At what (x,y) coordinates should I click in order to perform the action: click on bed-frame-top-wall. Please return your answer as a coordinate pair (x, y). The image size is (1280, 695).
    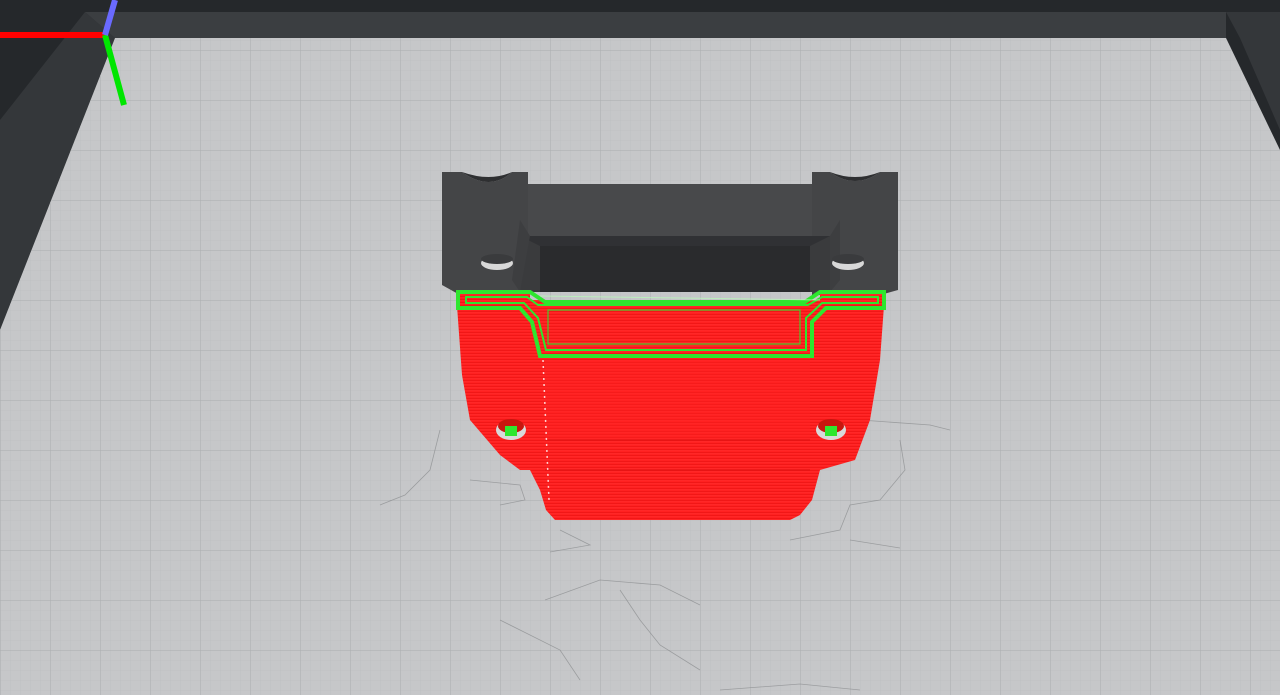
    Looking at the image, I should click on (655, 25).